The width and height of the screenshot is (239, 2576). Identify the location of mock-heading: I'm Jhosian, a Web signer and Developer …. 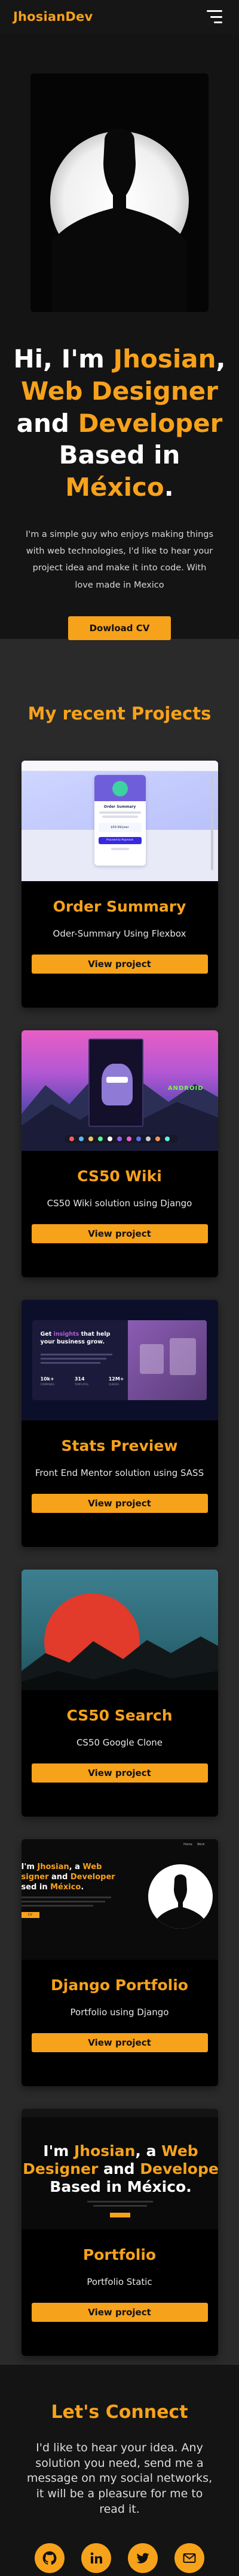
(68, 1877).